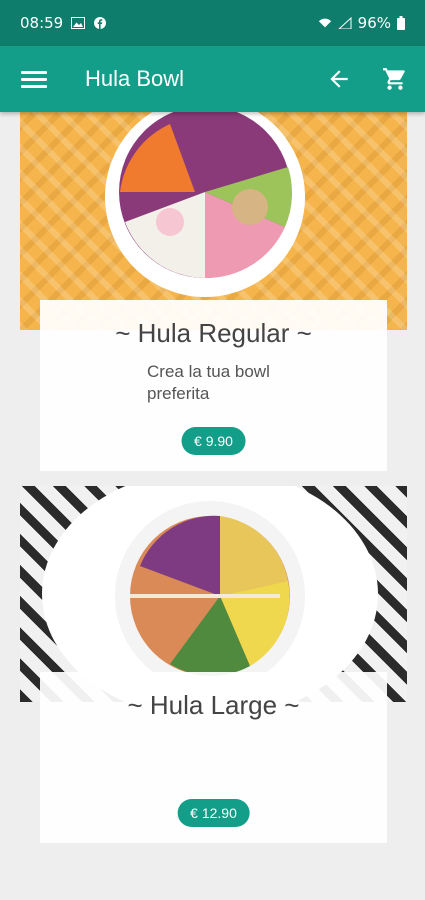 Image resolution: width=425 pixels, height=900 pixels. What do you see at coordinates (212, 79) in the screenshot?
I see `app-bar: Hula Bowl` at bounding box center [212, 79].